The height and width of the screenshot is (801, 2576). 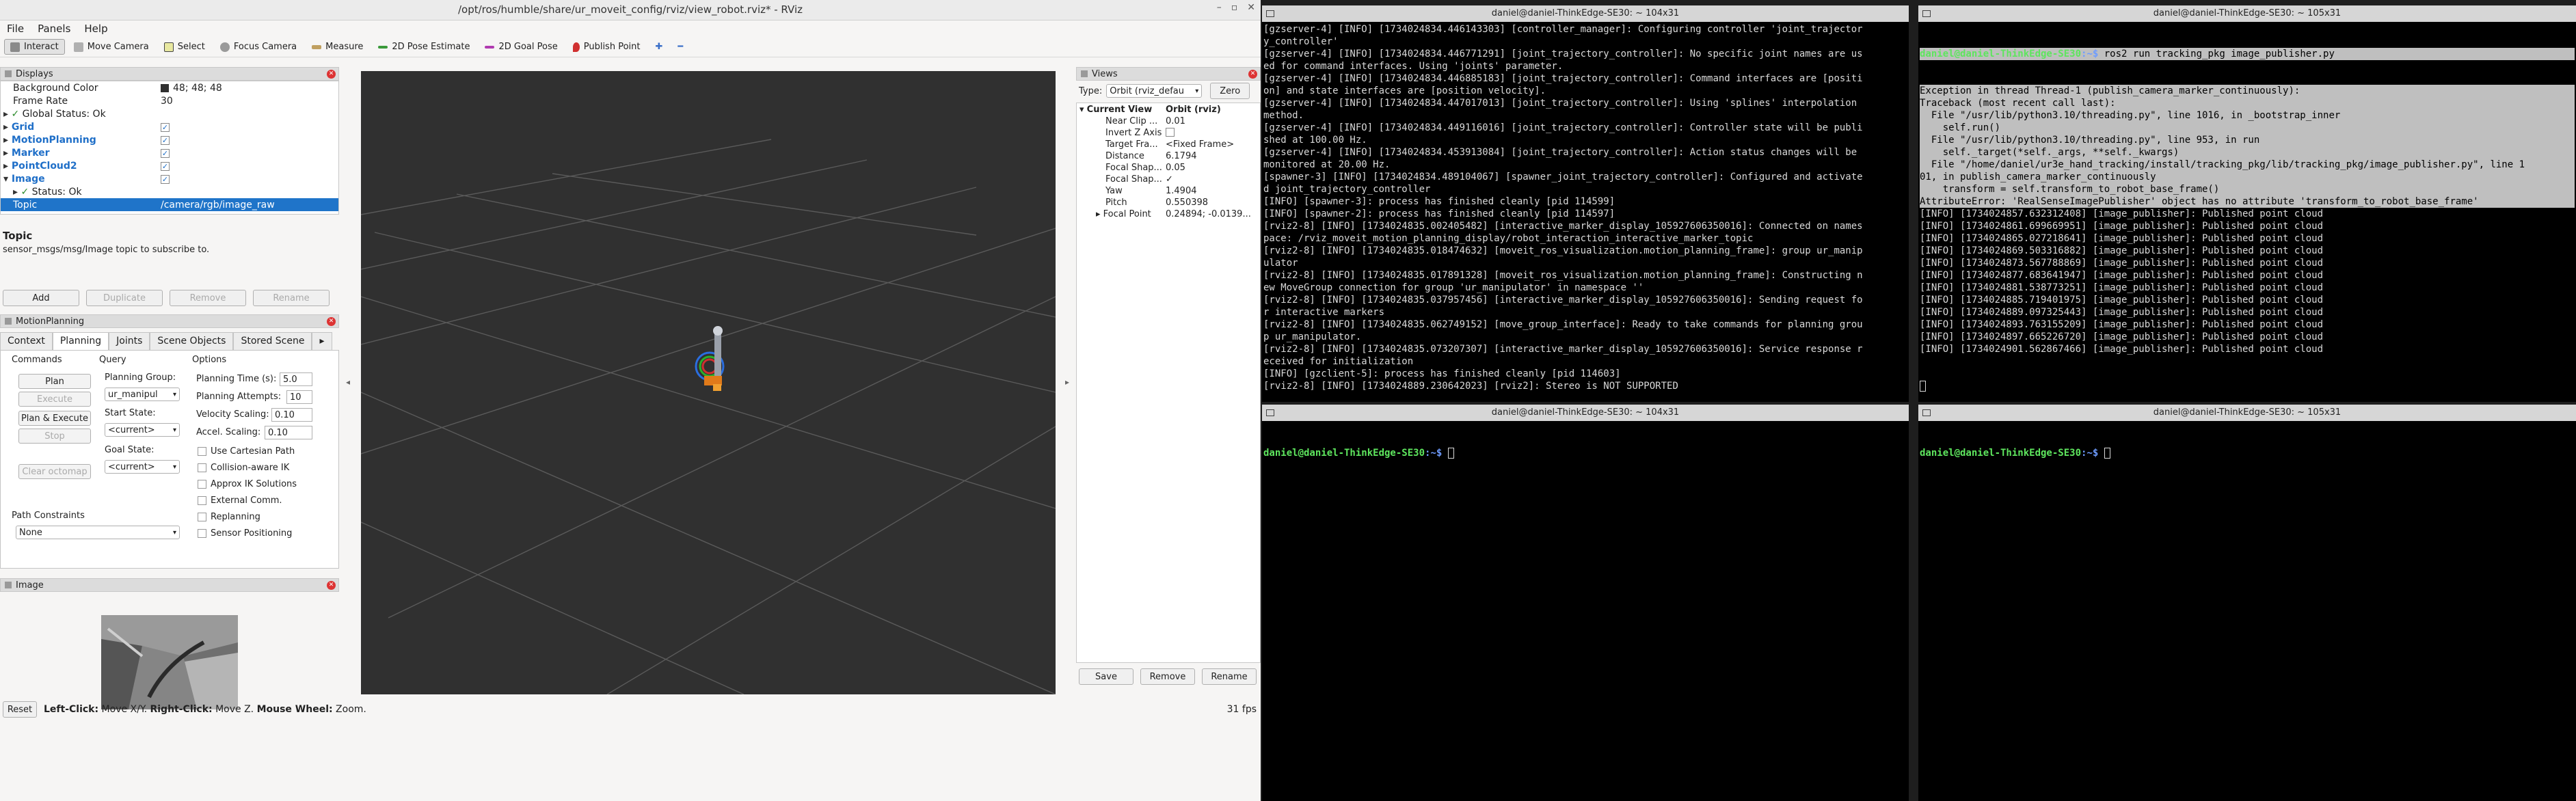 What do you see at coordinates (1168, 110) in the screenshot?
I see `view-row-current: ▾ Current View Orbit (rviz)` at bounding box center [1168, 110].